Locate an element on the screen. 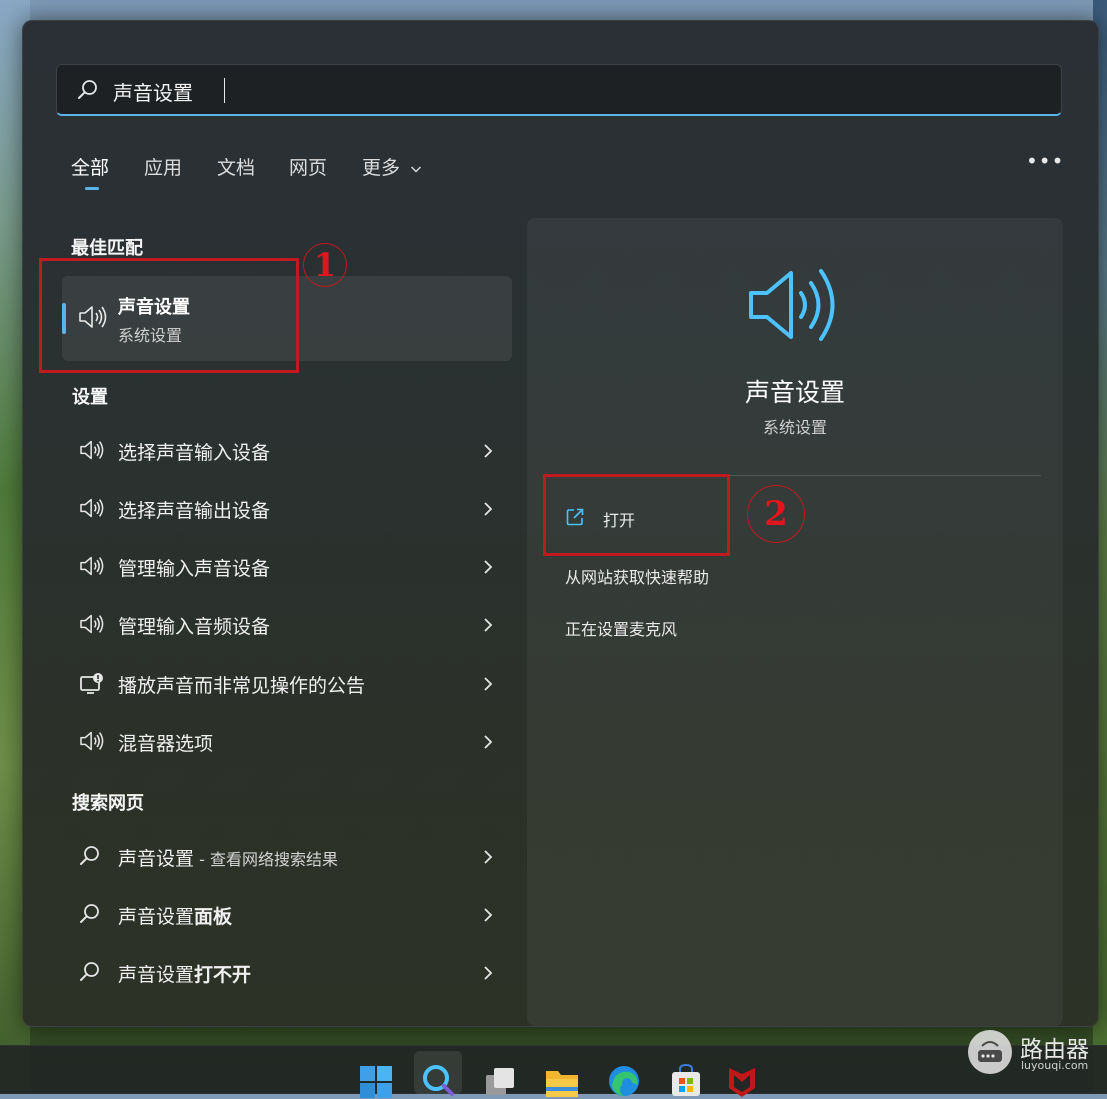 The width and height of the screenshot is (1107, 1099). tab-more: 更多 is located at coordinates (392, 166).